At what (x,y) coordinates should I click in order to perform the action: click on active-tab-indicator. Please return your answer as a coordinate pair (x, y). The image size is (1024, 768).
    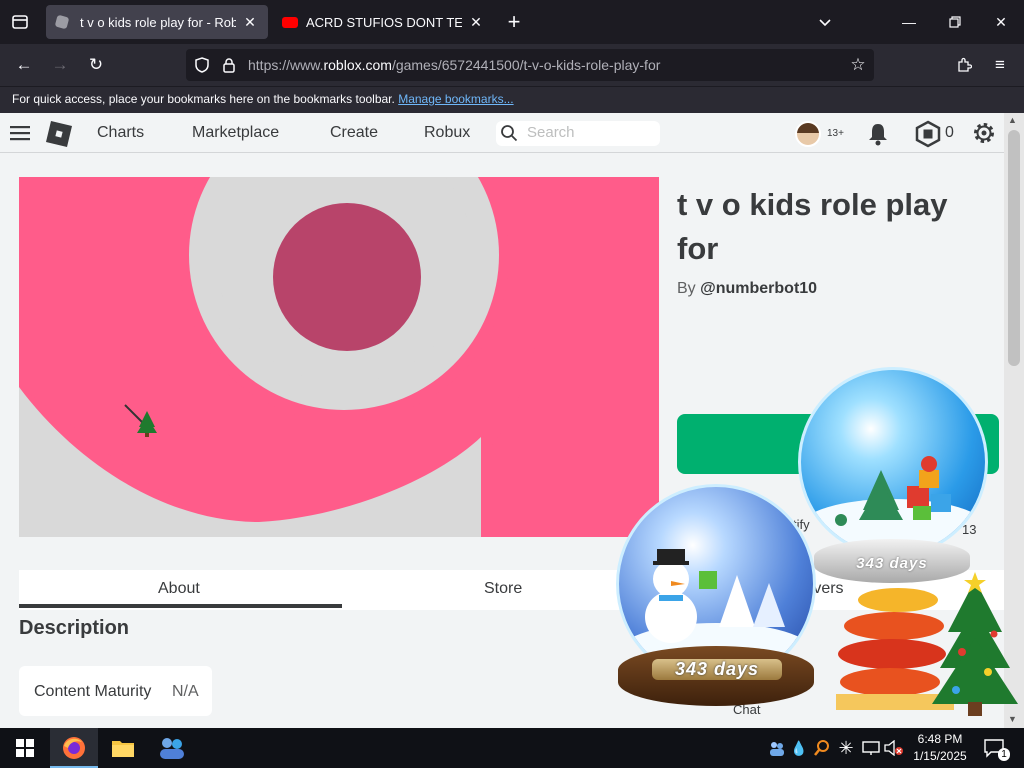
    Looking at the image, I should click on (180, 606).